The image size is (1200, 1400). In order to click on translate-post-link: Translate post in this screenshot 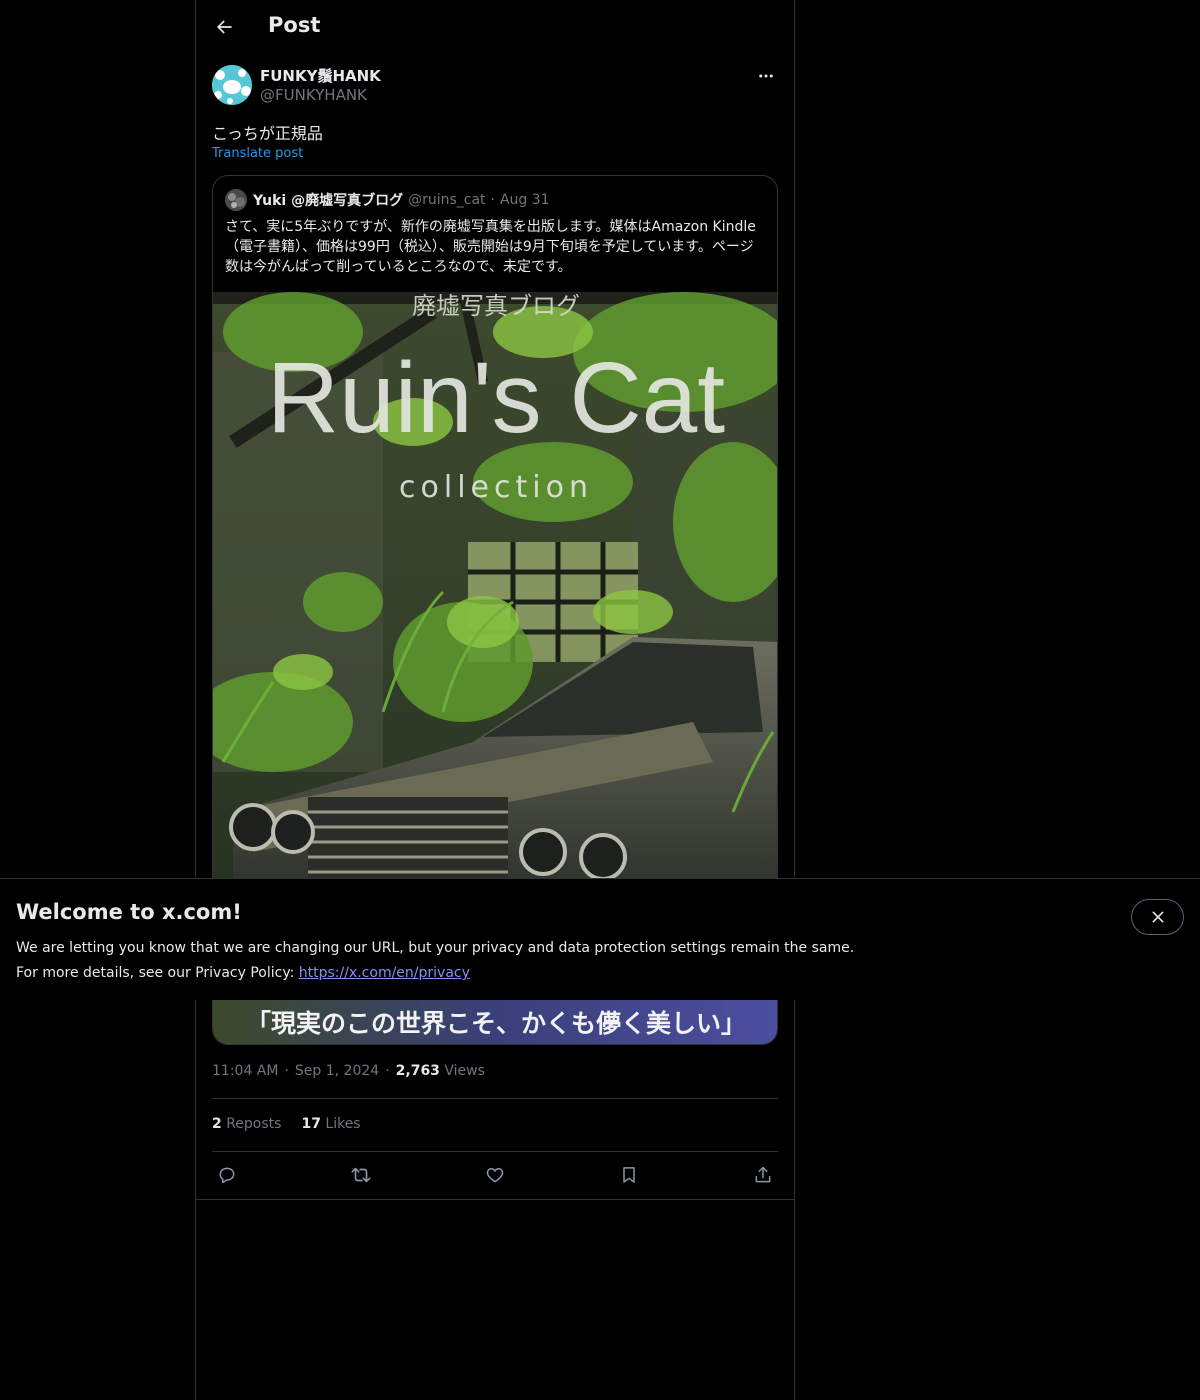, I will do `click(257, 153)`.